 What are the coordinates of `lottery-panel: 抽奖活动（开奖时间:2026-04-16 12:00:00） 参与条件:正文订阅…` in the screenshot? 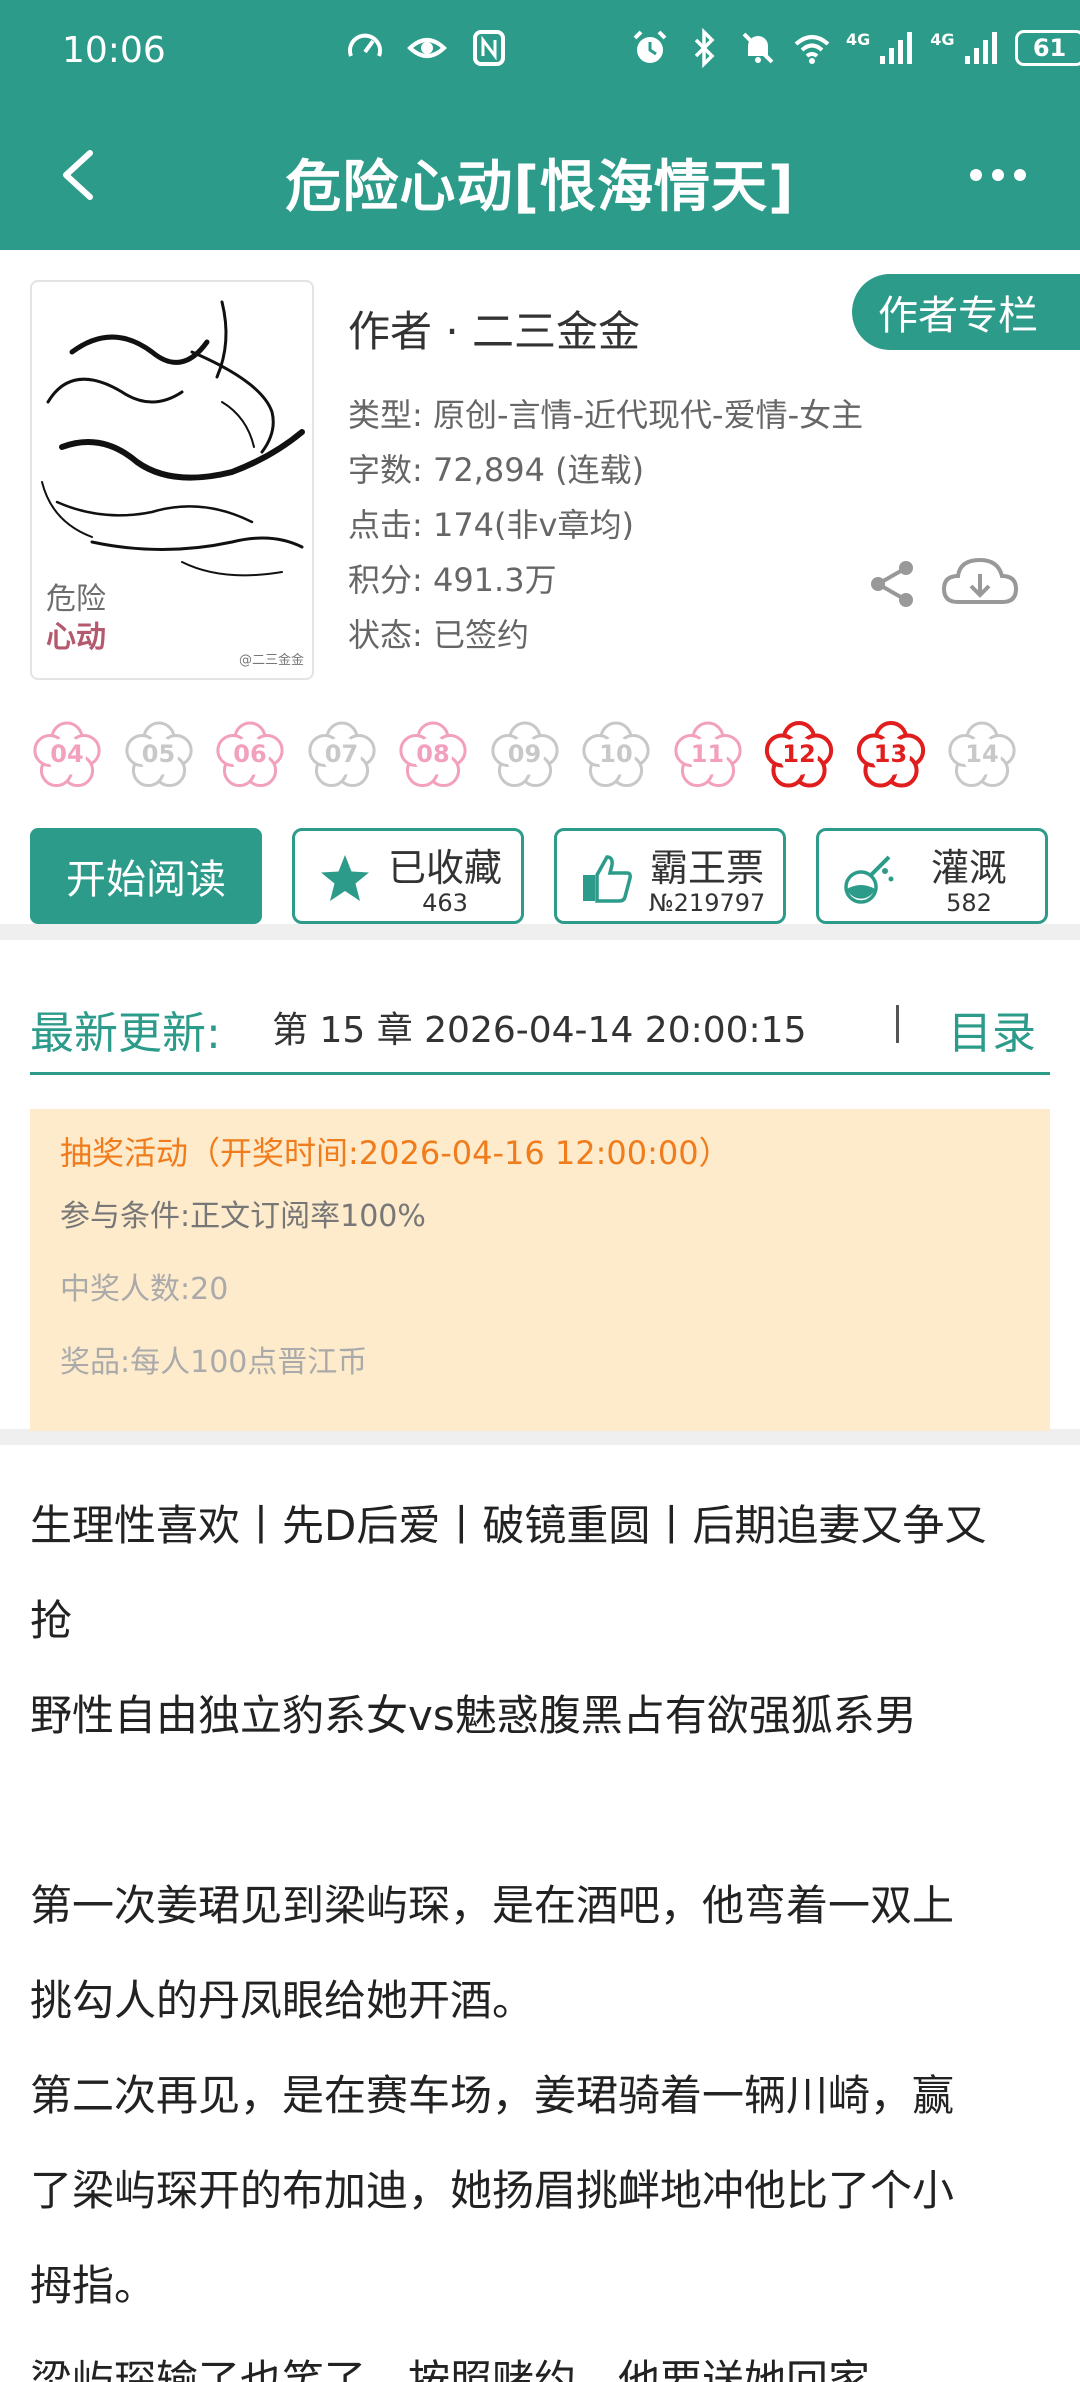 It's located at (540, 1270).